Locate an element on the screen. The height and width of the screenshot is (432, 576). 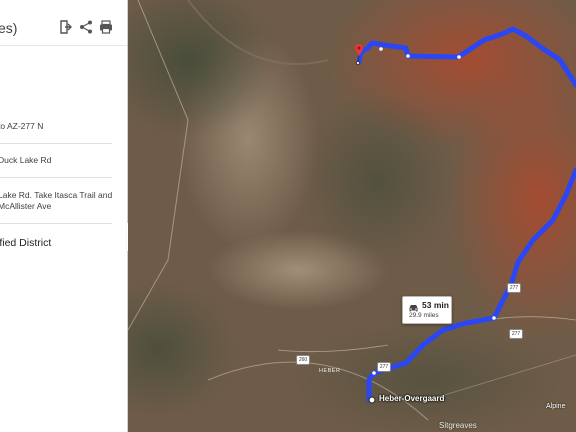
print-icon is located at coordinates (107, 28).